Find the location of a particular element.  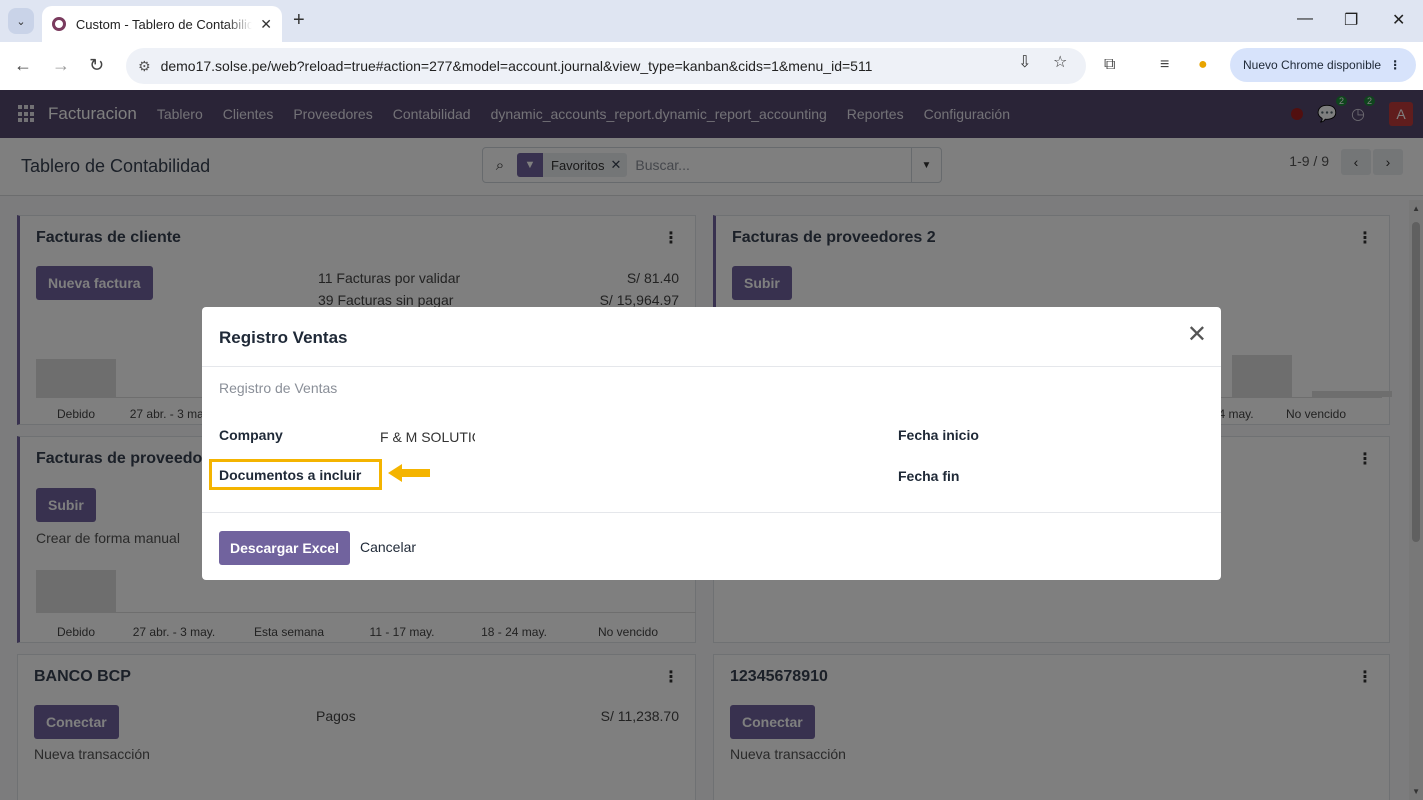

reload-icon: ↻ is located at coordinates (96, 65).